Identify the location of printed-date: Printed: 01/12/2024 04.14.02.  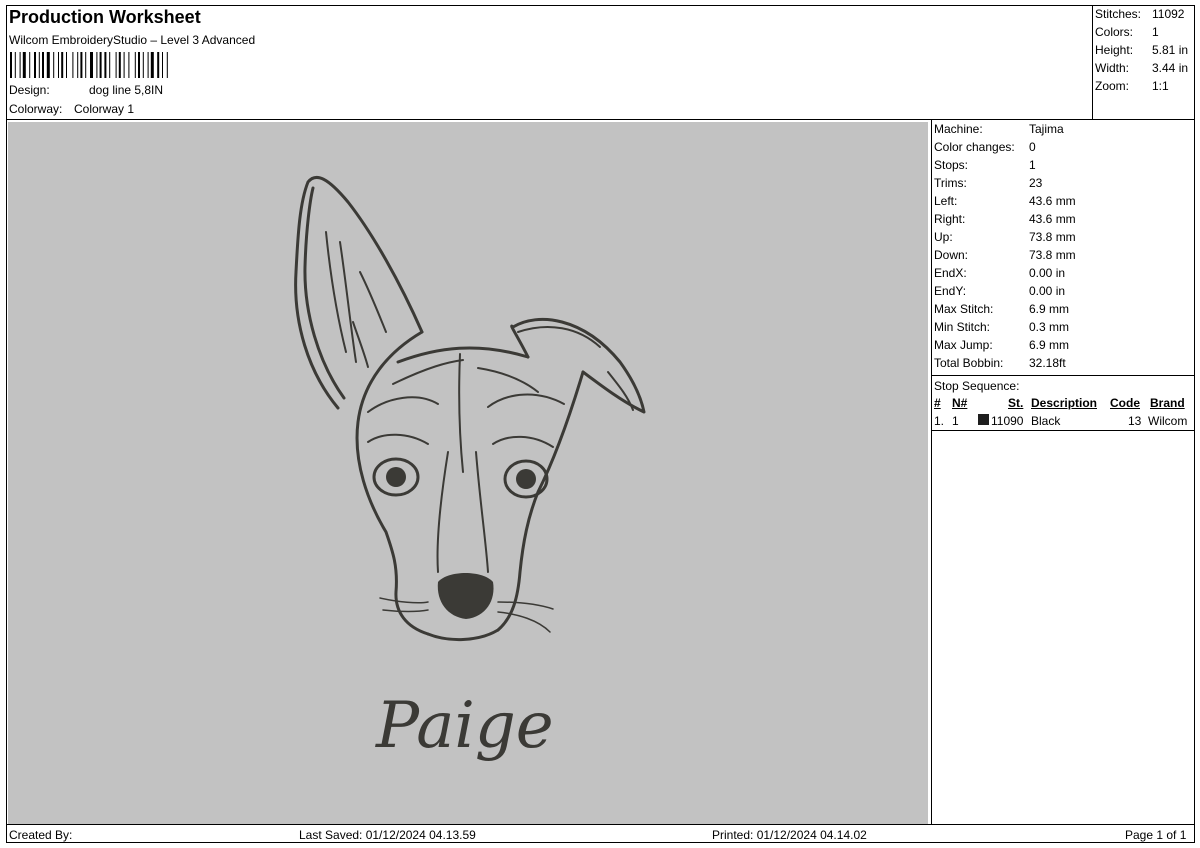
(789, 835).